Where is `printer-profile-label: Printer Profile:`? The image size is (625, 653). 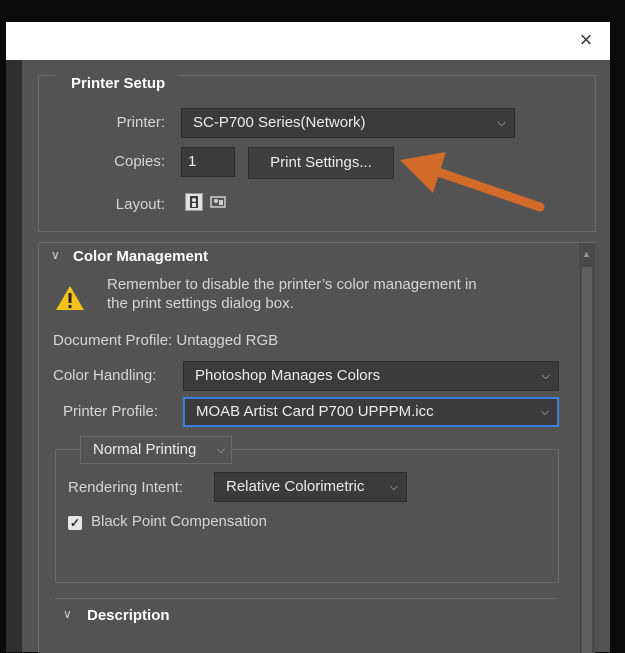 printer-profile-label: Printer Profile: is located at coordinates (111, 411).